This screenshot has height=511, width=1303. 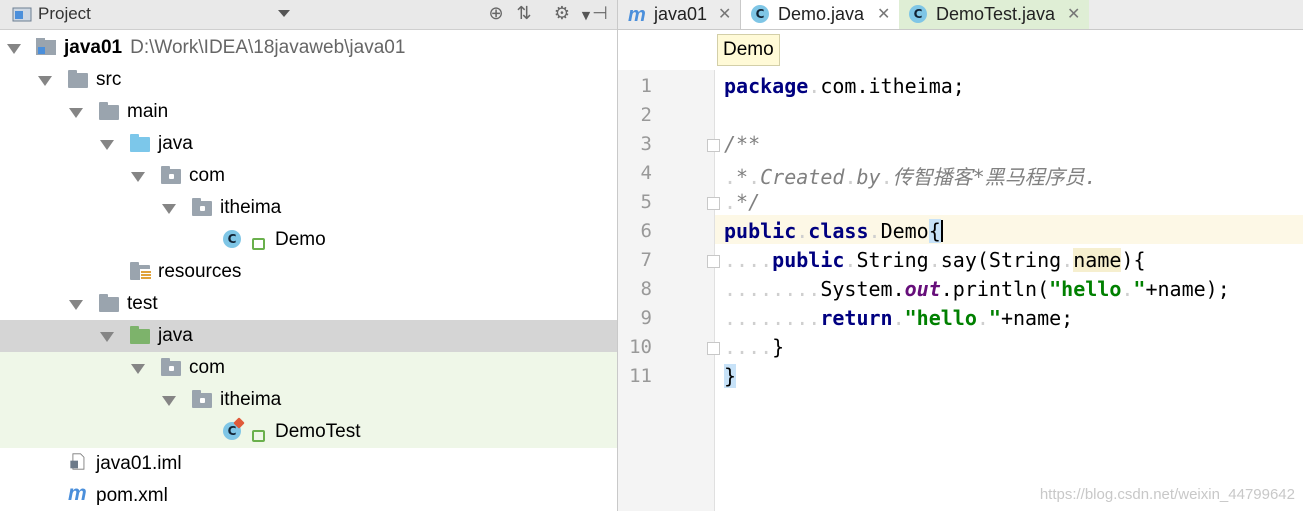 I want to click on test-class-icon: C, so click(x=918, y=14).